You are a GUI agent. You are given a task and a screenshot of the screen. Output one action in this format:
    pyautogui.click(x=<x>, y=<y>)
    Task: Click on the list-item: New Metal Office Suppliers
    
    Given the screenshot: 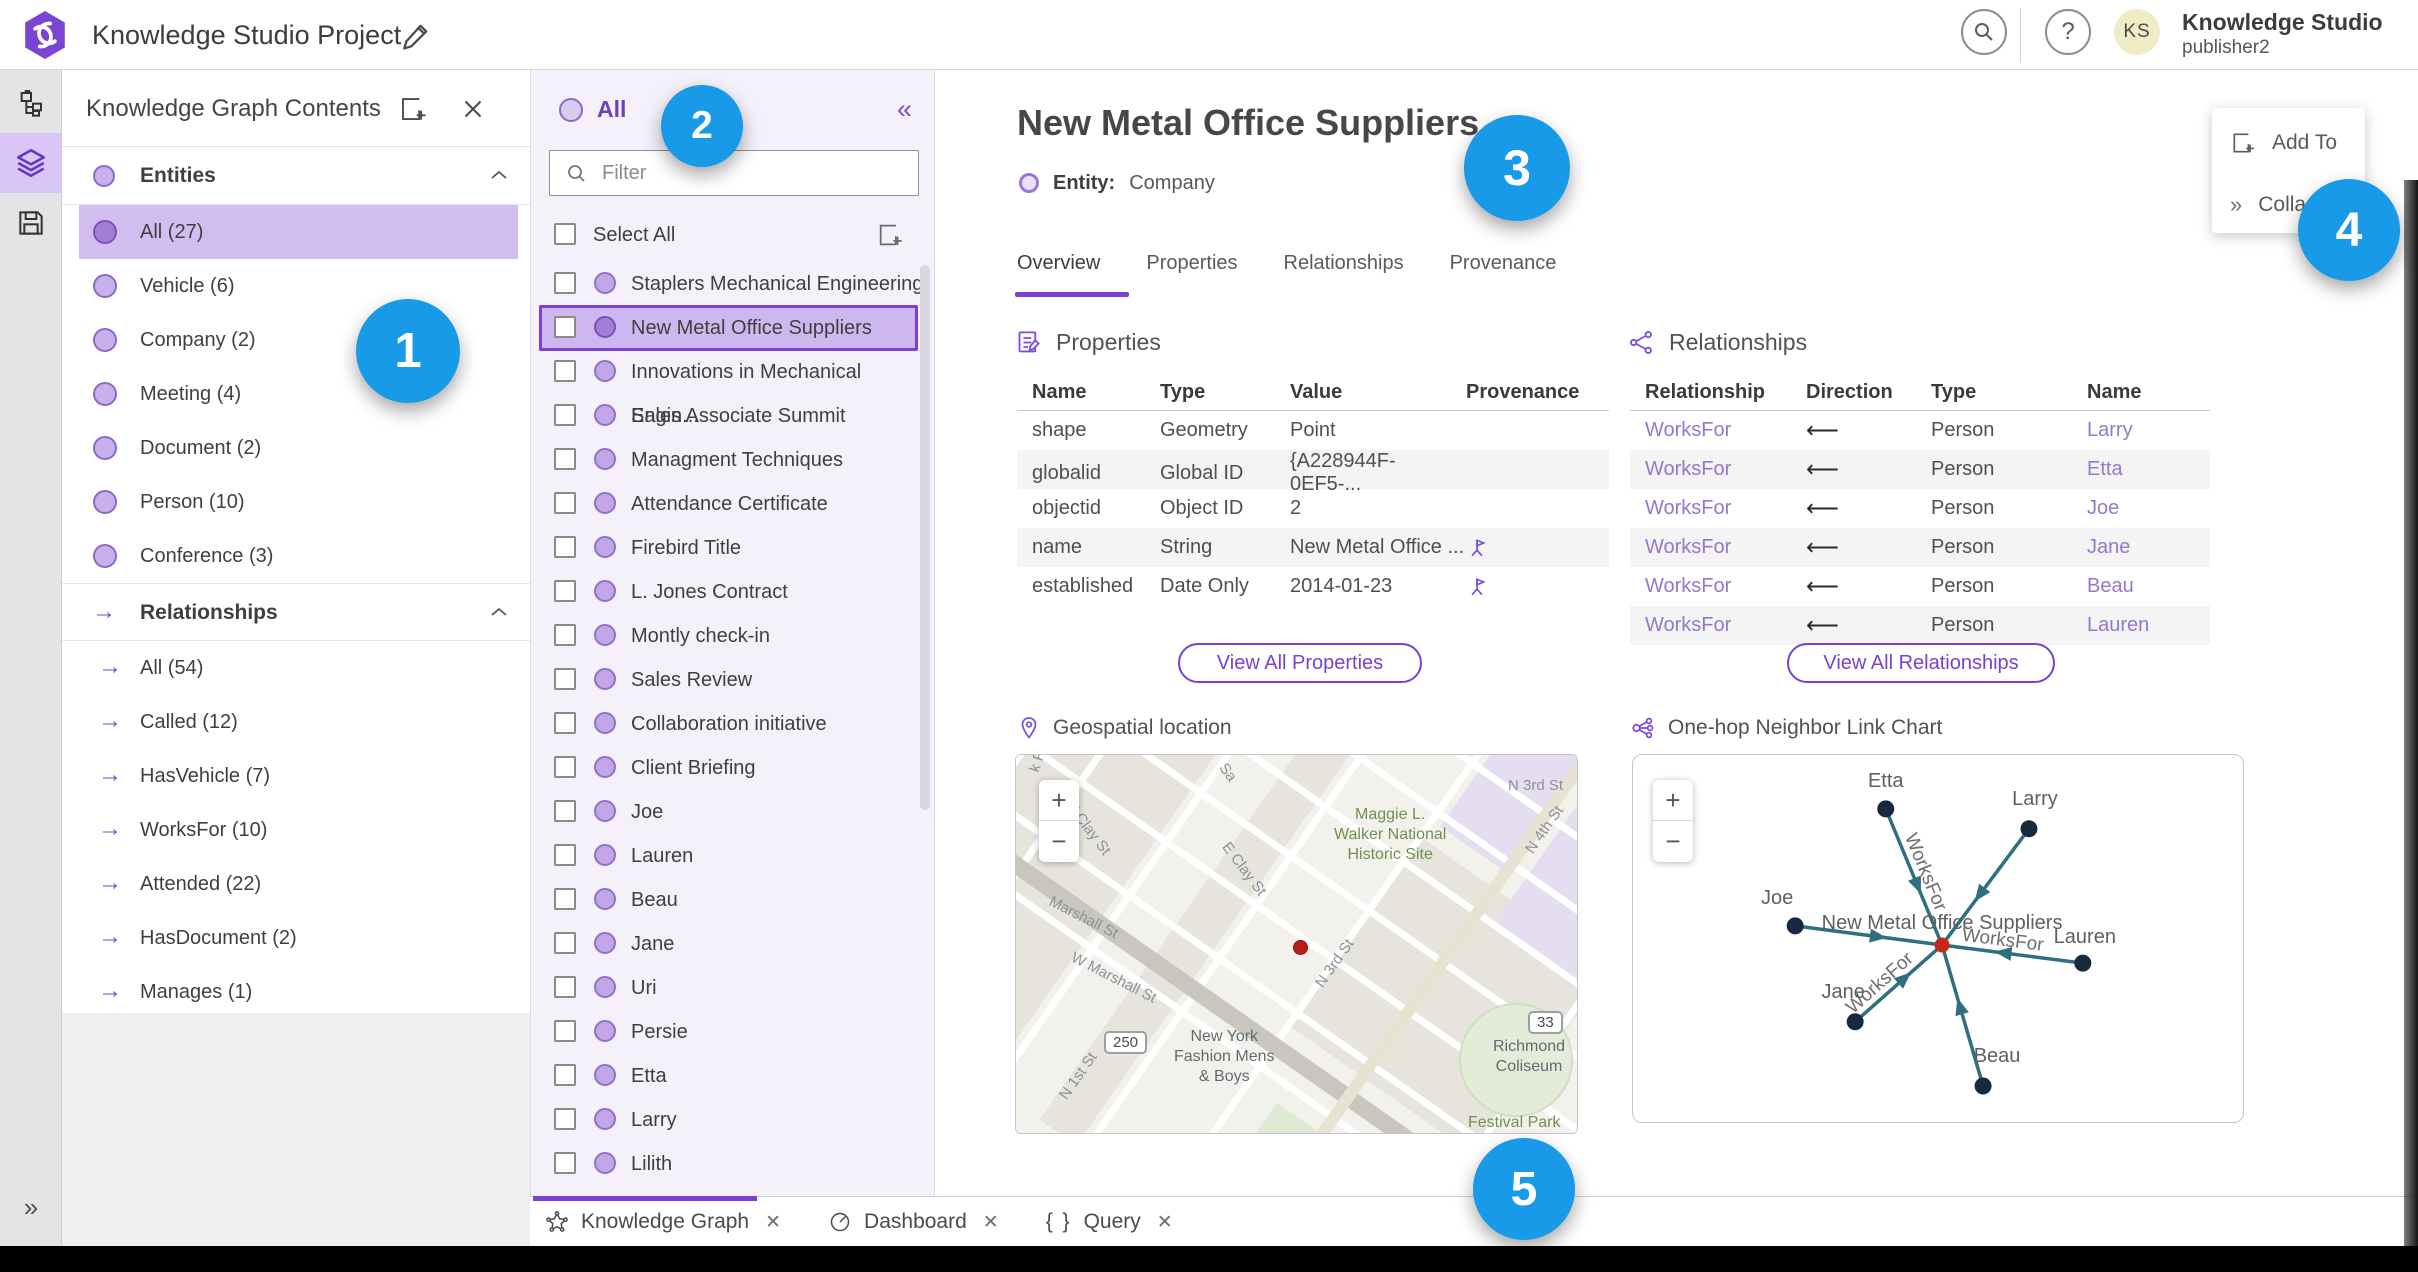 What is the action you would take?
    pyautogui.click(x=732, y=328)
    